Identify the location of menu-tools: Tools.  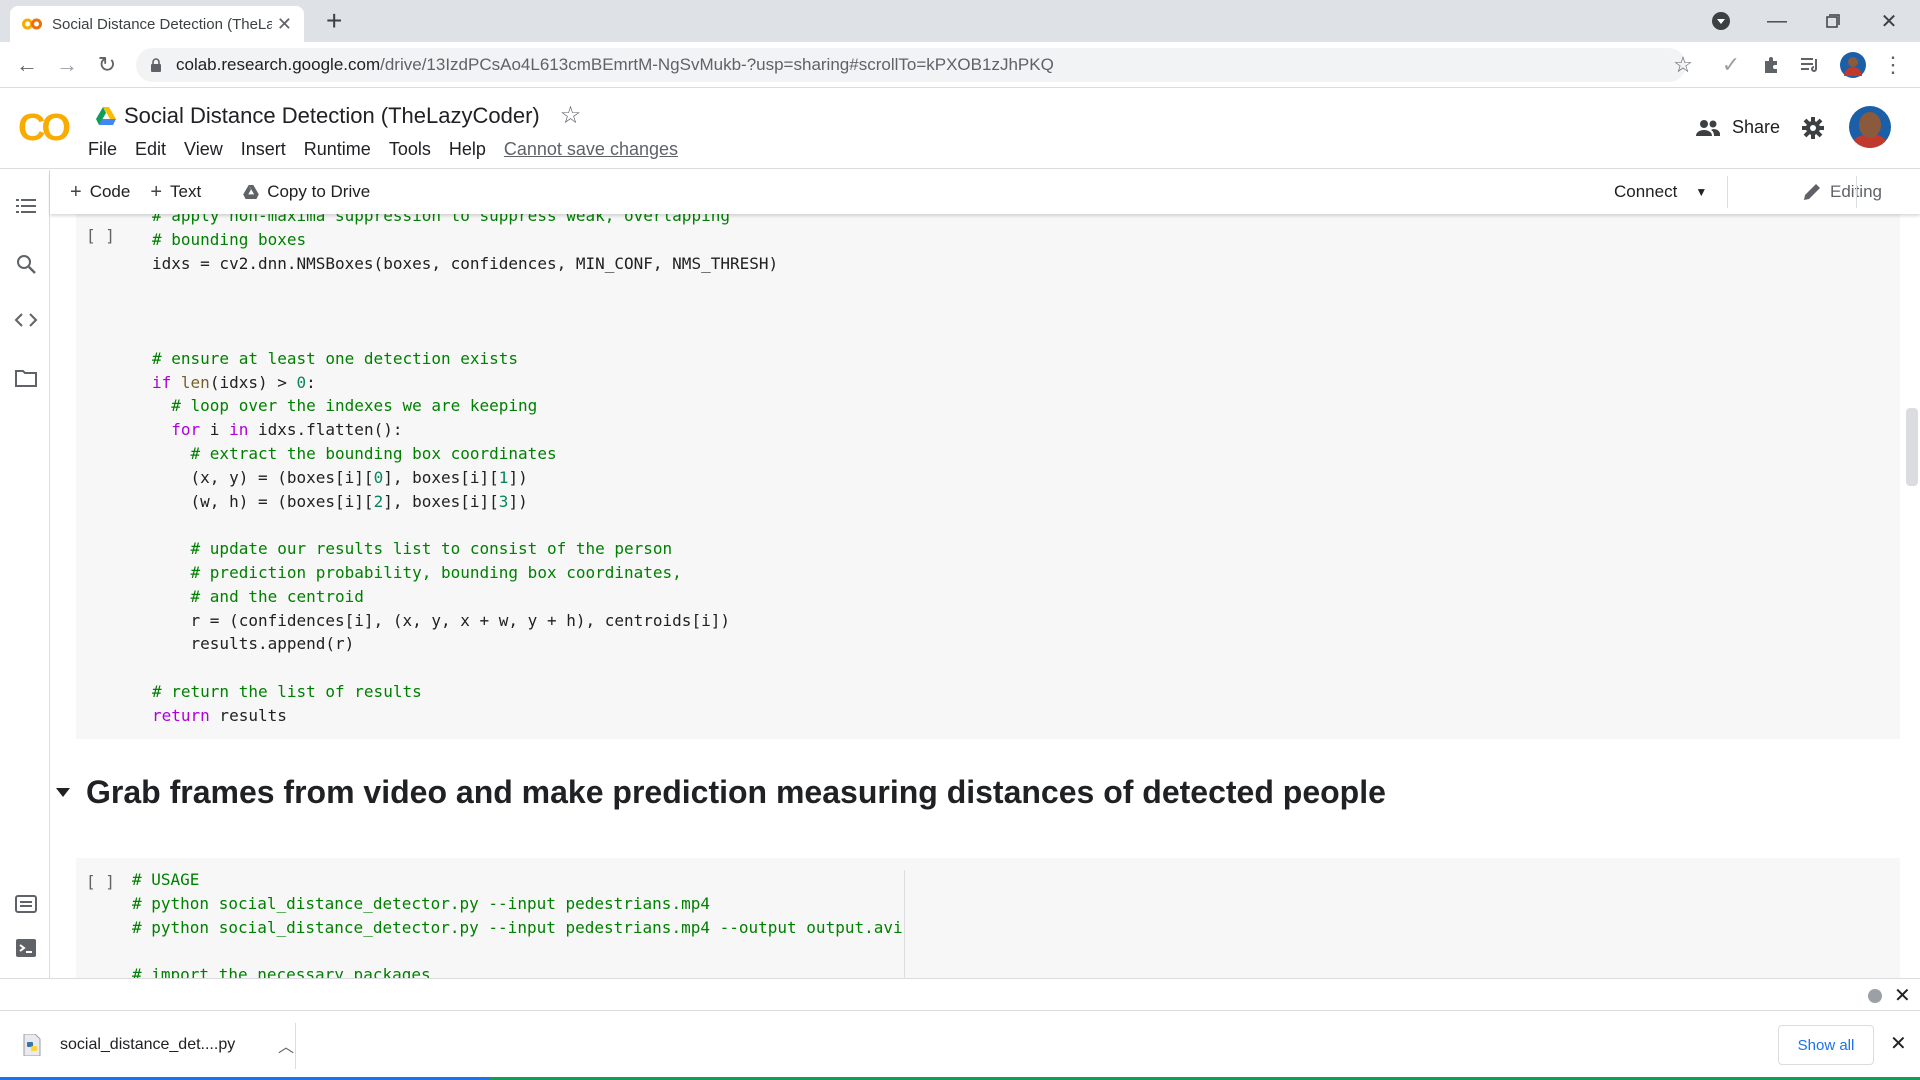
(410, 149).